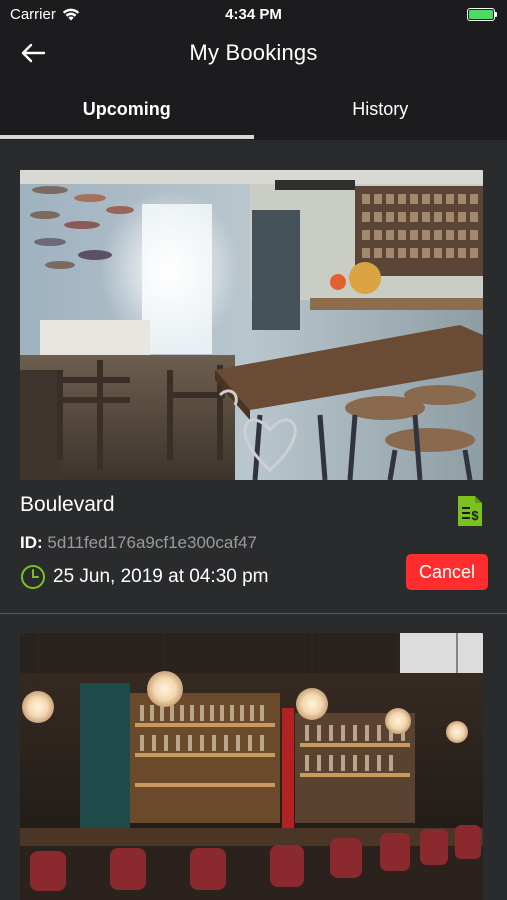 This screenshot has width=507, height=900. I want to click on battery-body, so click(481, 14).